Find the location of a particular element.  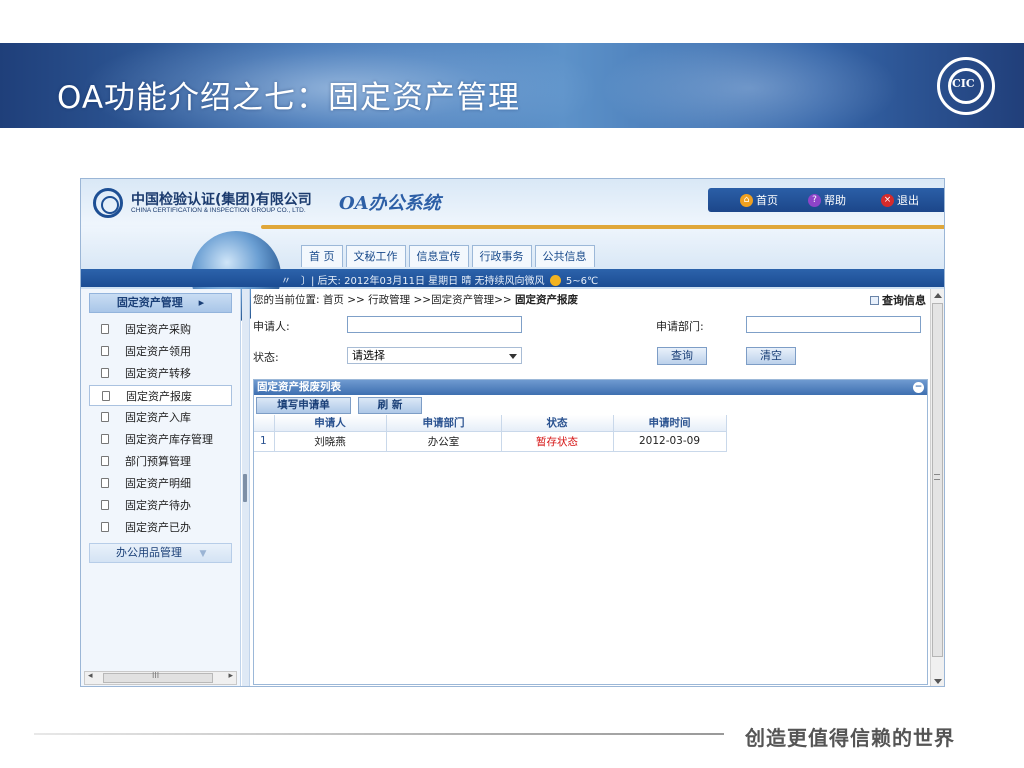

cic-logo-icon: CIC is located at coordinates (966, 86).